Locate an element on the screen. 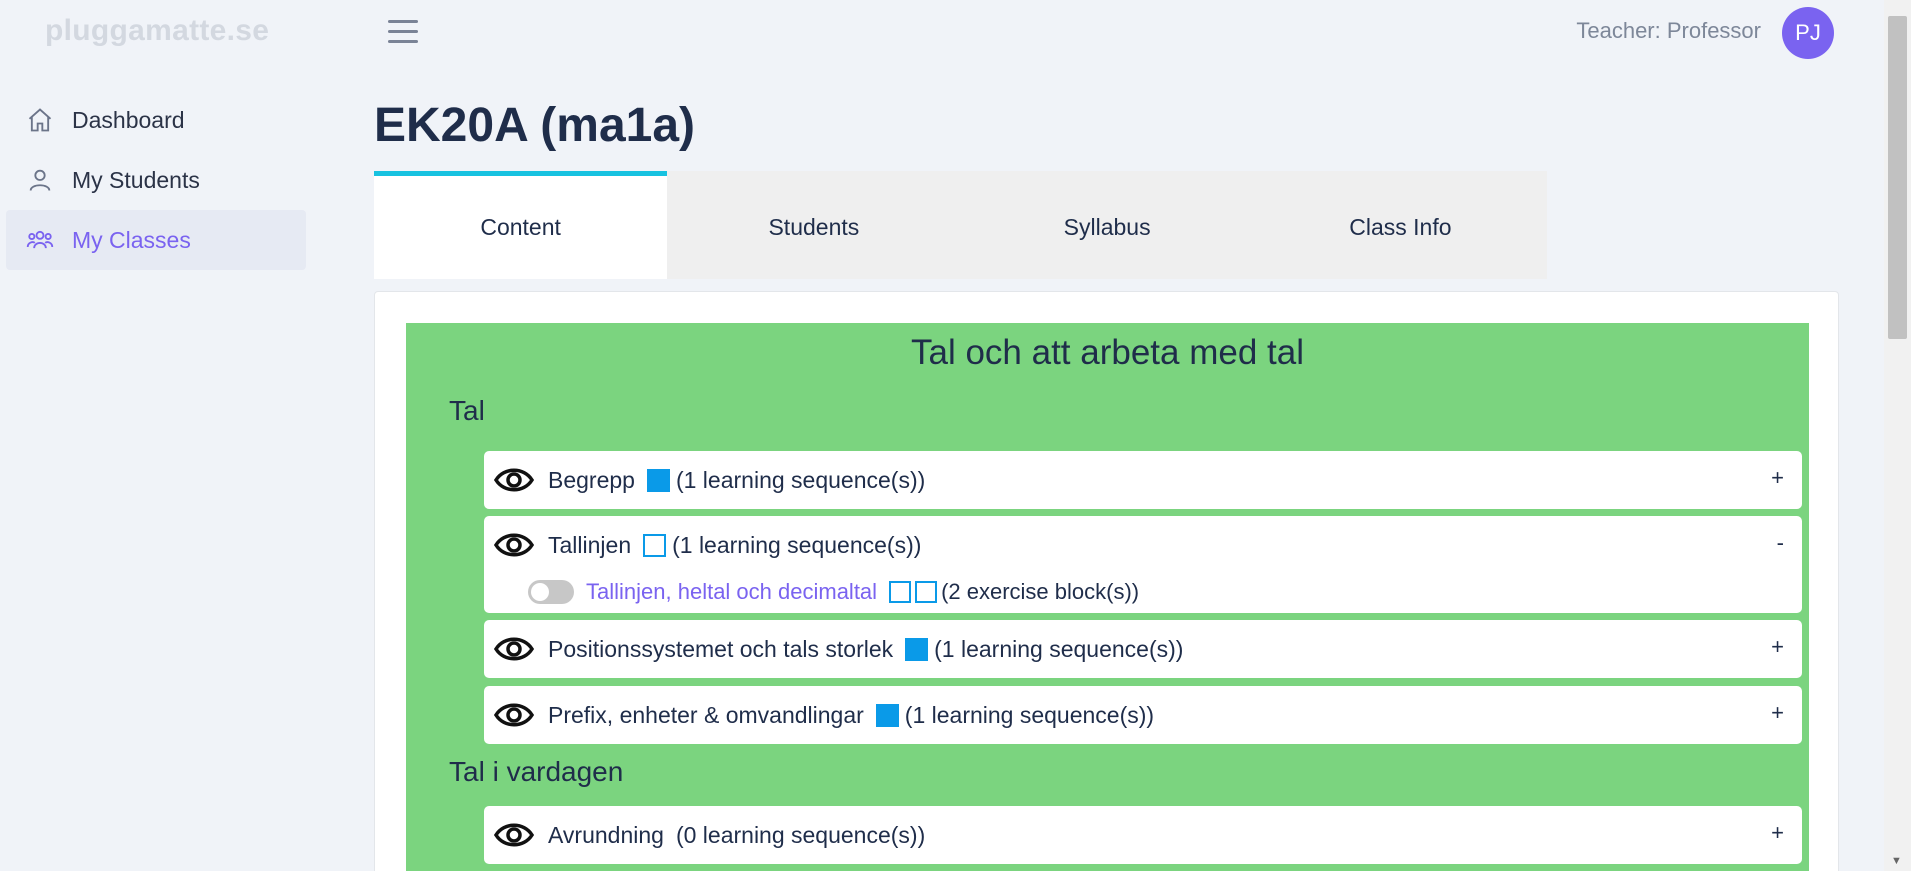 This screenshot has width=1911, height=871. tab-content: Content is located at coordinates (521, 225).